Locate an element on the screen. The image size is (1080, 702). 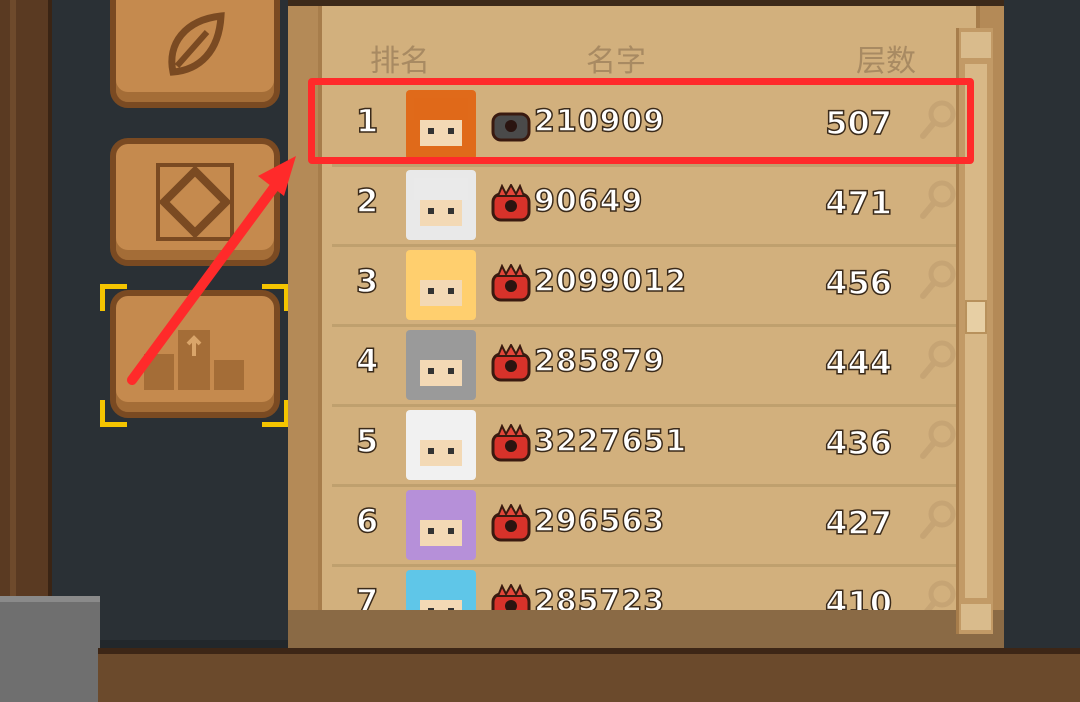
panel-bottom-band is located at coordinates (646, 629).